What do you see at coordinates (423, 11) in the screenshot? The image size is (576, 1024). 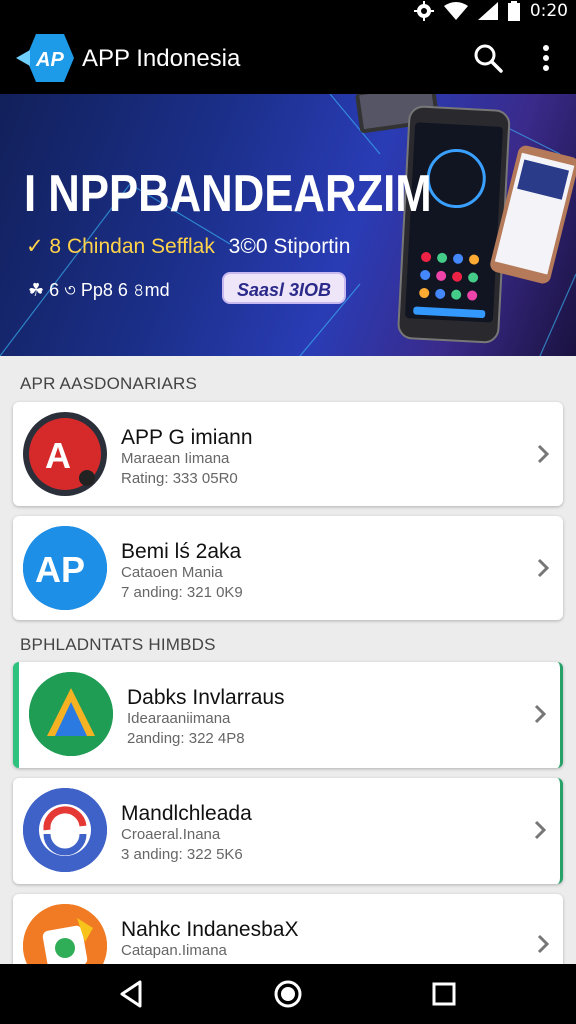 I see `settings-icon` at bounding box center [423, 11].